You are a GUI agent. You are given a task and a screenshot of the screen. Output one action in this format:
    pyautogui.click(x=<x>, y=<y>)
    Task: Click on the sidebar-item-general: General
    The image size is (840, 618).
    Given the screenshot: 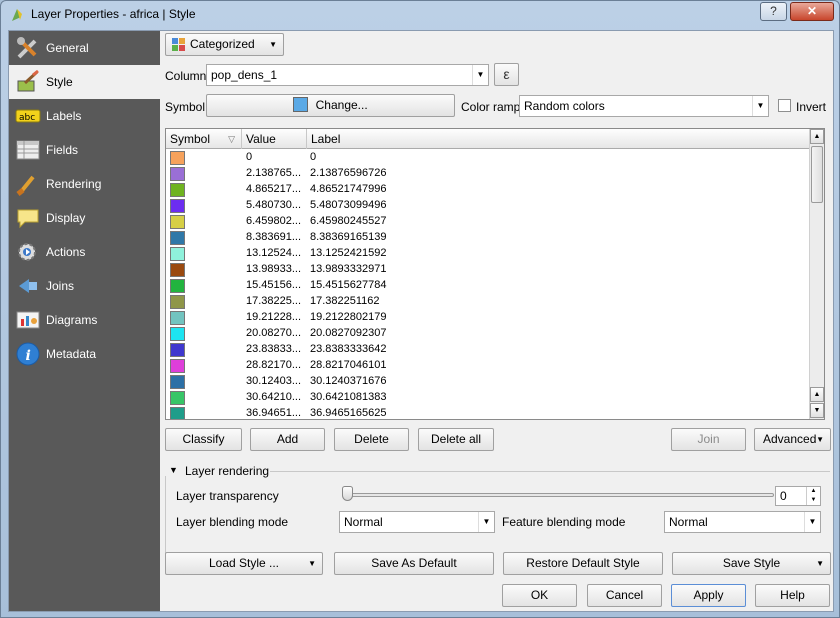 What is the action you would take?
    pyautogui.click(x=84, y=48)
    